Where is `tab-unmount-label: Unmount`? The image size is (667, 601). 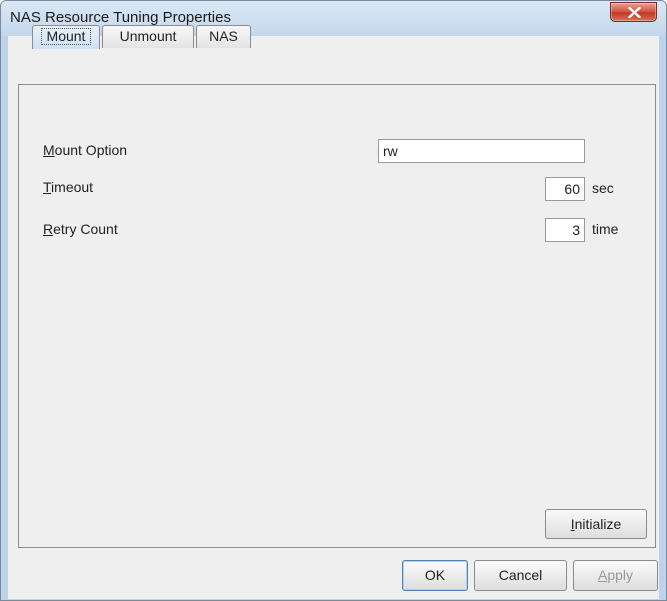 tab-unmount-label: Unmount is located at coordinates (148, 36).